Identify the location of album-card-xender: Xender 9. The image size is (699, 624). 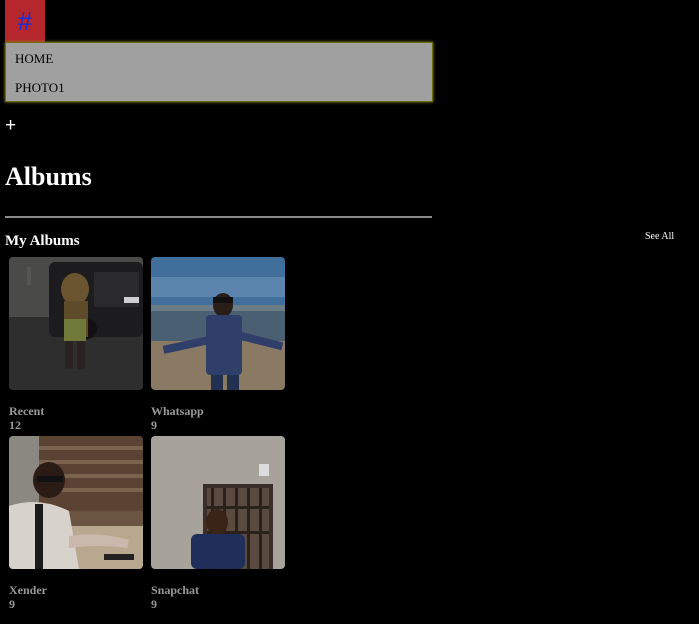
(76, 523).